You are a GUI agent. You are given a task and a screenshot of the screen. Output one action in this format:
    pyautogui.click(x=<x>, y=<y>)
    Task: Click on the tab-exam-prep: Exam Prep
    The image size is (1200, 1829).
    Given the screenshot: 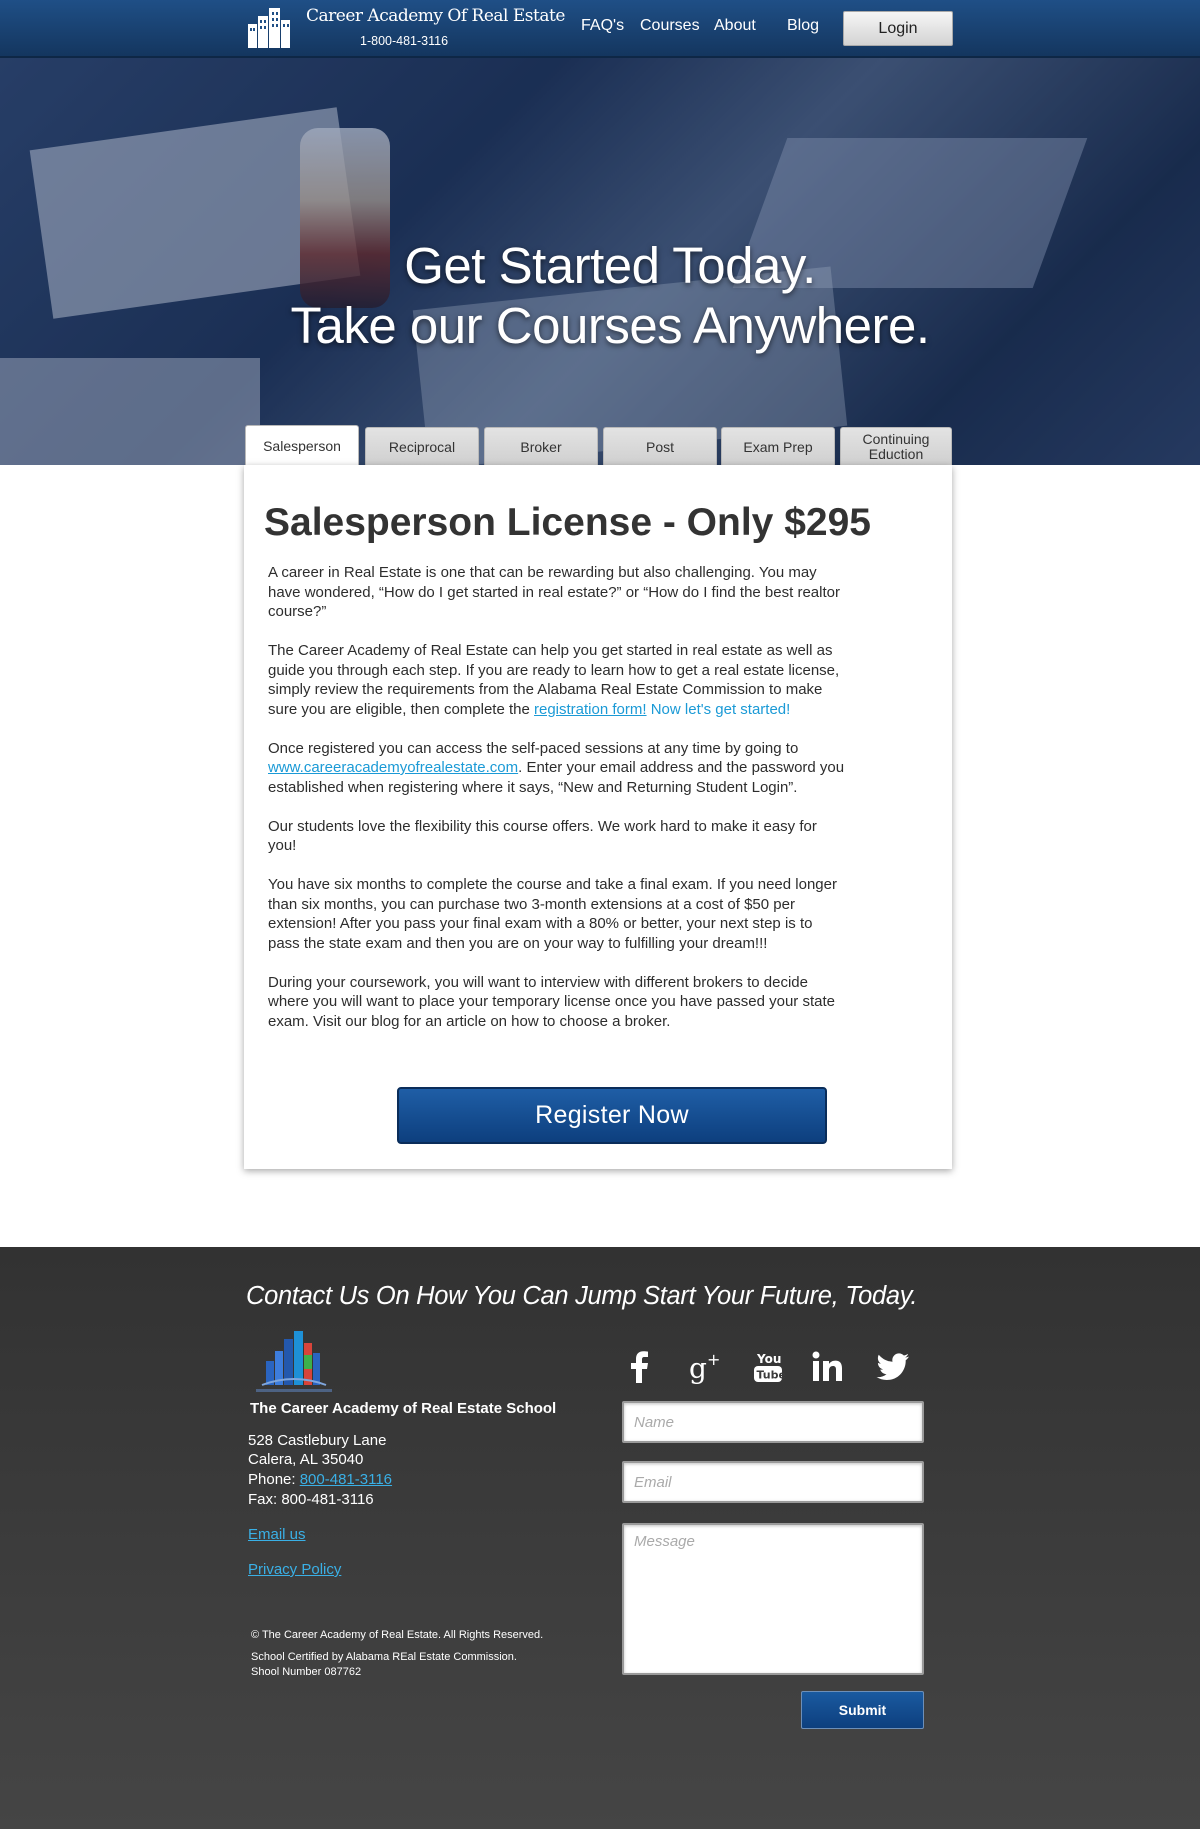 What is the action you would take?
    pyautogui.click(x=778, y=446)
    